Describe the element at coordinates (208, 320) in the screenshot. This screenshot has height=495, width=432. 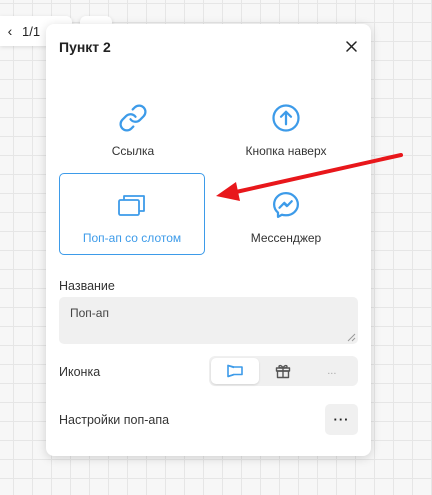
I see `name-input: Поп-ап` at that location.